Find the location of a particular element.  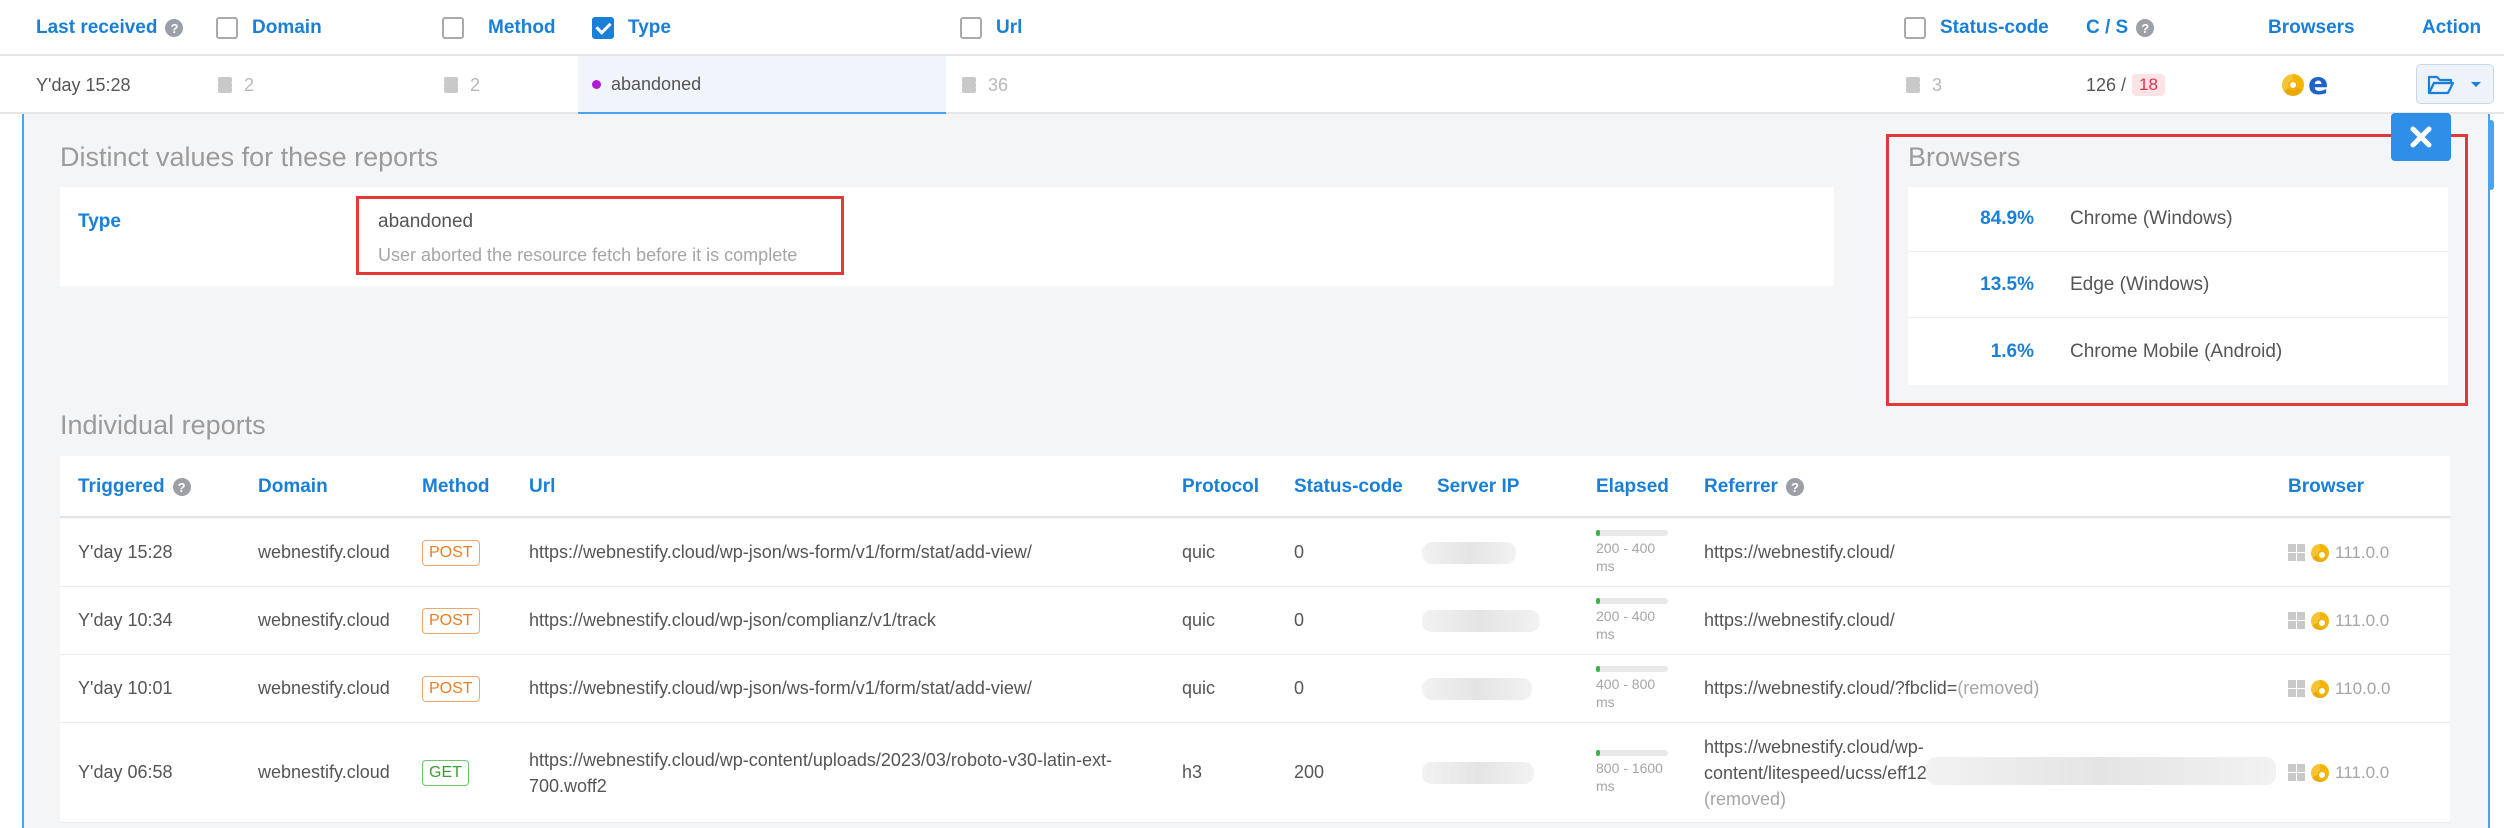

col-status-code-label: Status-code is located at coordinates (1994, 27).